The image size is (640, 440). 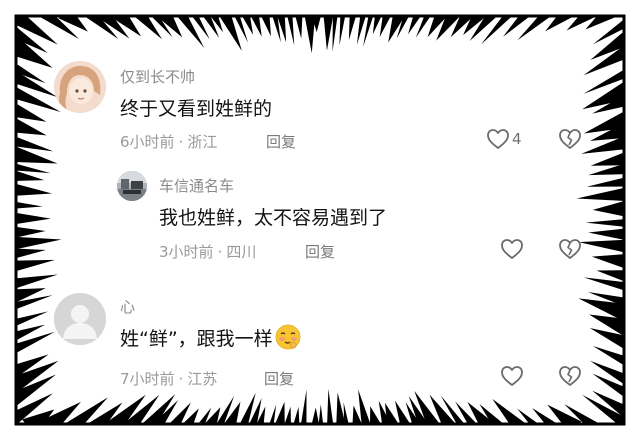 I want to click on comment-meta: 3小时前 · 四川, so click(x=207, y=251).